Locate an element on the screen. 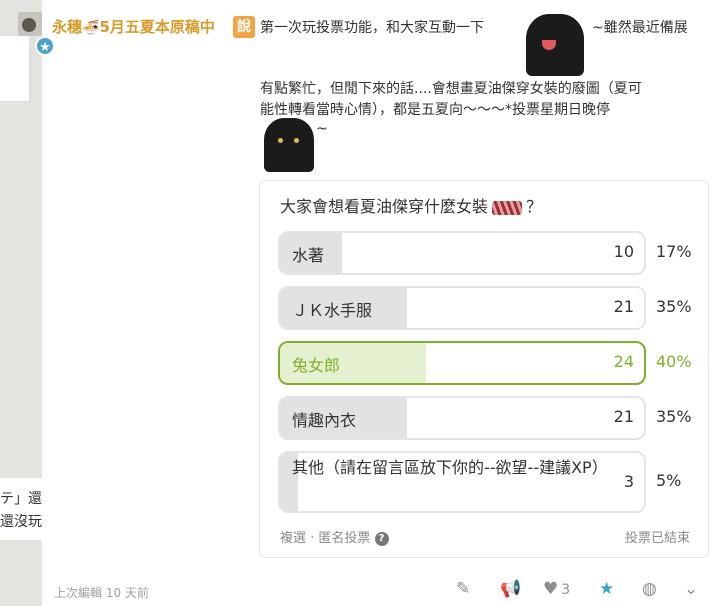  post-text-line: 能性轉看當時心情），都是五夏向～～～*投票星期日晚停 is located at coordinates (435, 110).